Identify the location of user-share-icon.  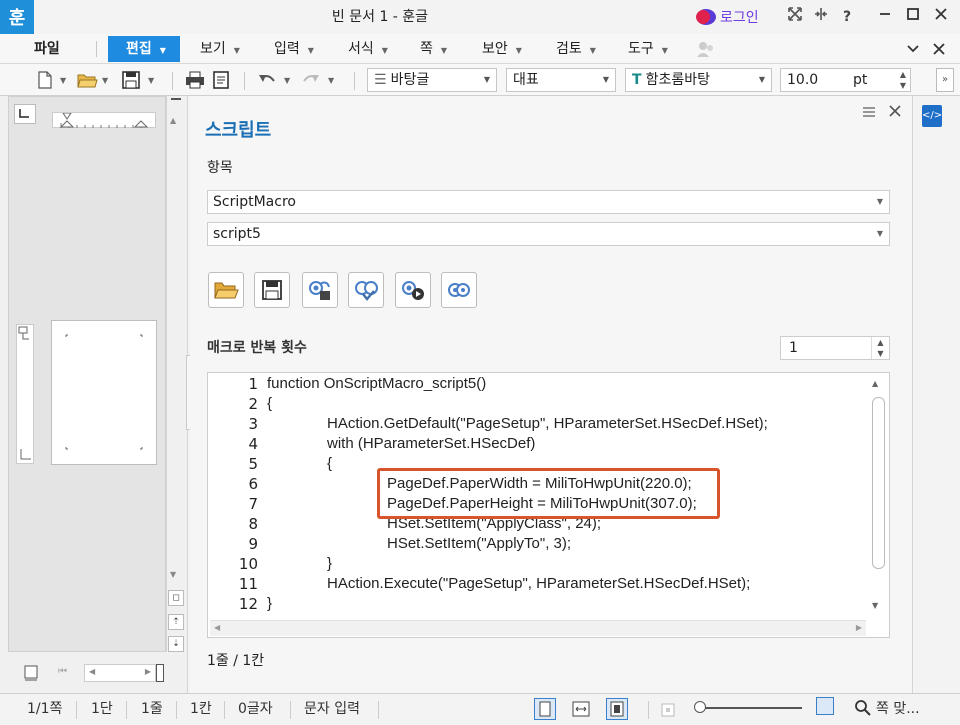
(706, 51).